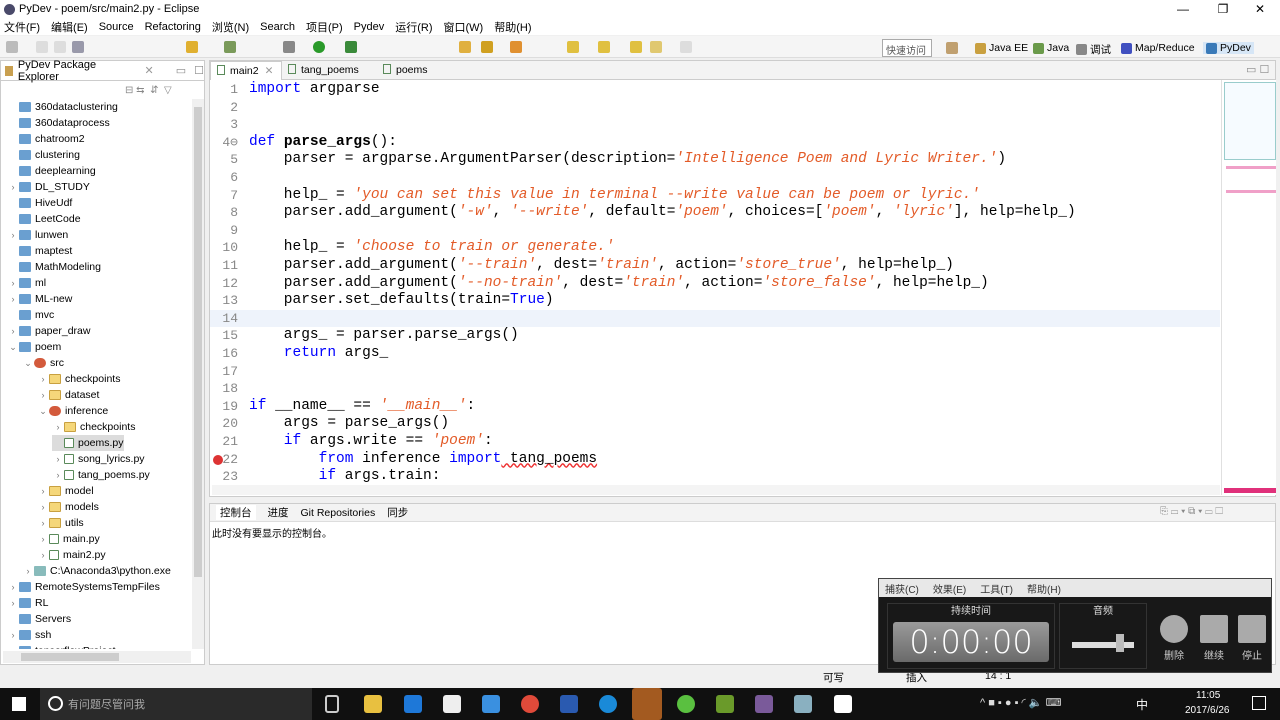 This screenshot has width=1280, height=720. I want to click on pin-icon, so click(487, 47).